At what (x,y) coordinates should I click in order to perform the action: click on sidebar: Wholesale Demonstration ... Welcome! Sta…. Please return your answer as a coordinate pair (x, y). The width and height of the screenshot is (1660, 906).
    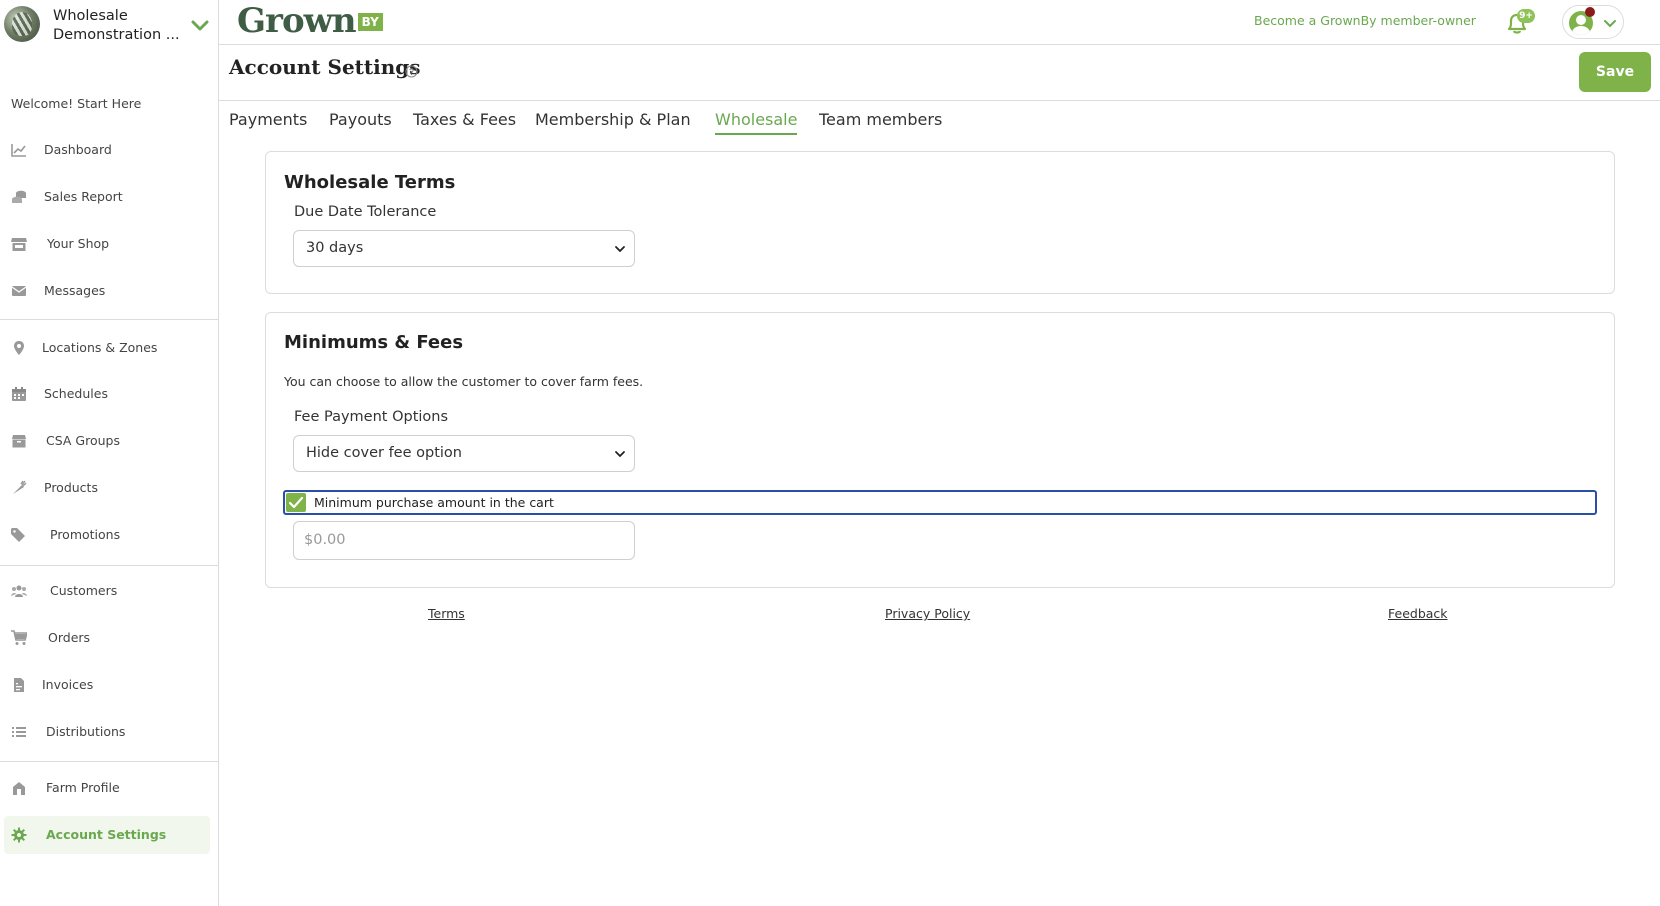
    Looking at the image, I should click on (109, 453).